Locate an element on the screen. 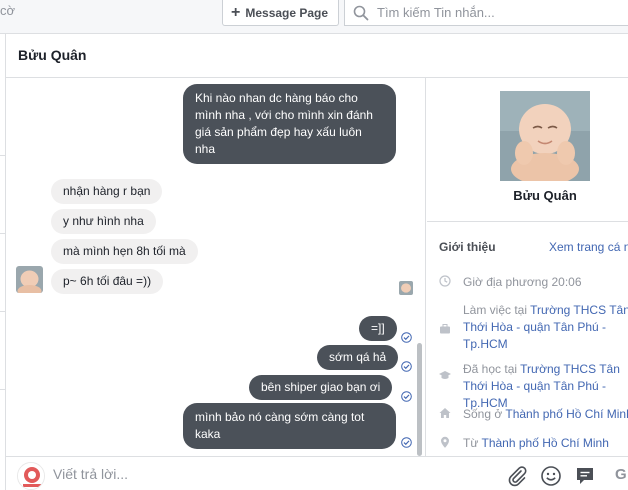 The image size is (628, 490). contact-profile-name: Bửu Quân is located at coordinates (545, 195).